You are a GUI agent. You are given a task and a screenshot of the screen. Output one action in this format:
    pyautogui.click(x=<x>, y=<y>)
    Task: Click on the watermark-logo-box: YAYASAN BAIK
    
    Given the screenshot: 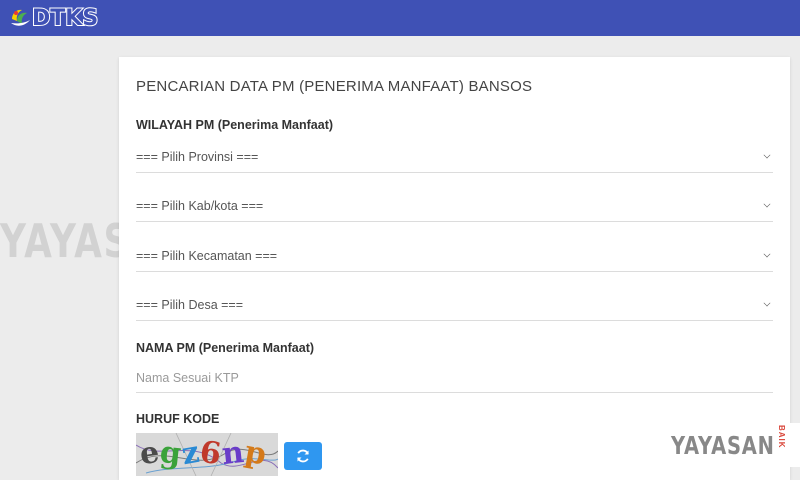 What is the action you would take?
    pyautogui.click(x=731, y=445)
    